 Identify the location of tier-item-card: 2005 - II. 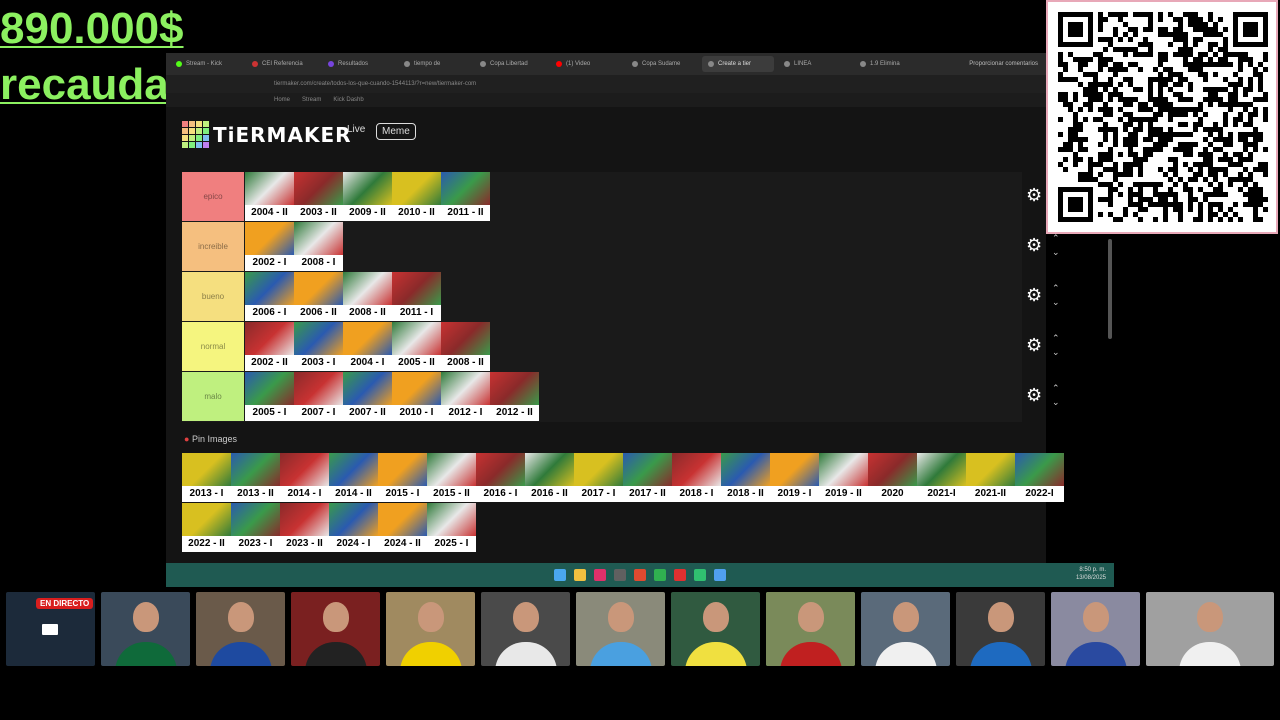
(416, 346).